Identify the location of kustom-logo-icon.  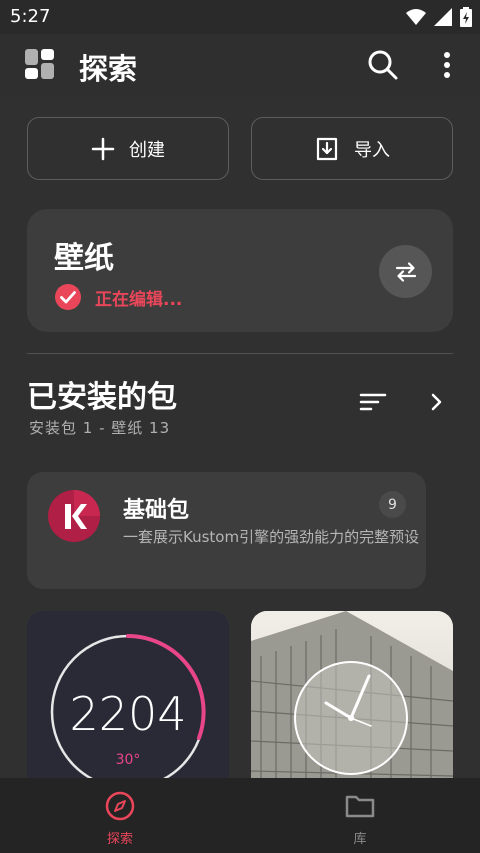
(74, 516).